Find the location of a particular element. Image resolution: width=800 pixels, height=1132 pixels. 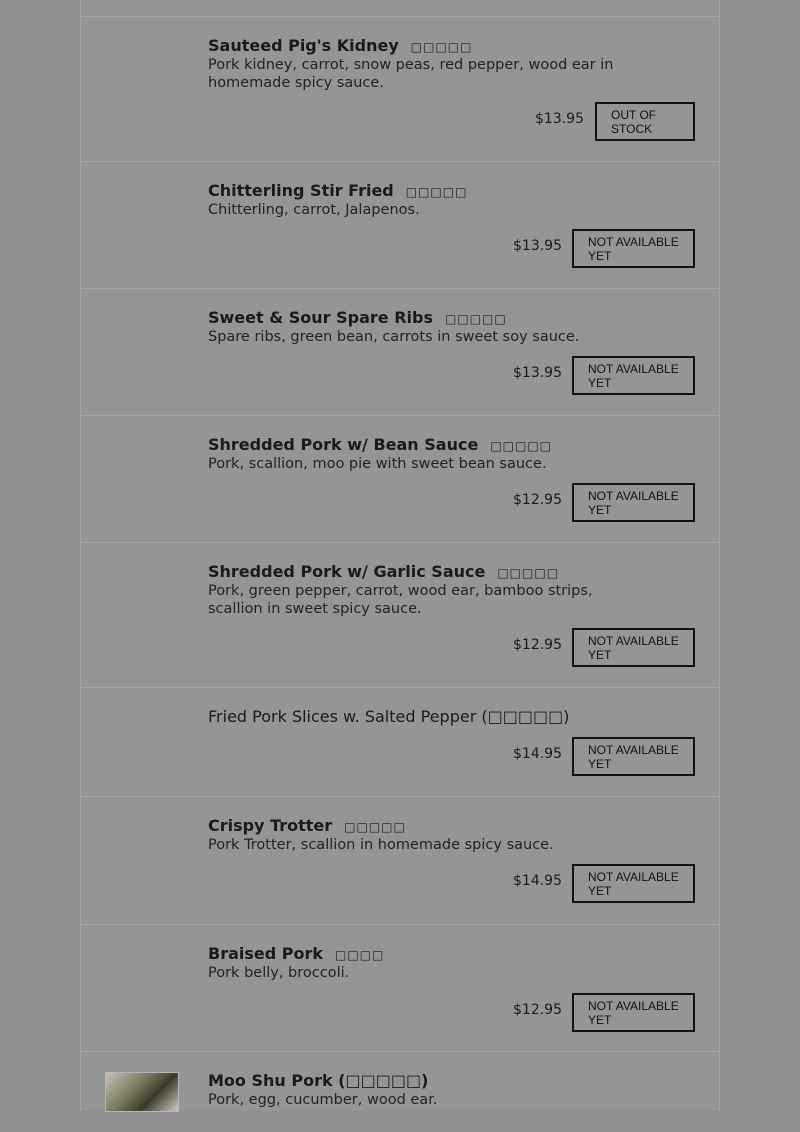

item-description: Pork belly, broccoli. is located at coordinates (279, 973).